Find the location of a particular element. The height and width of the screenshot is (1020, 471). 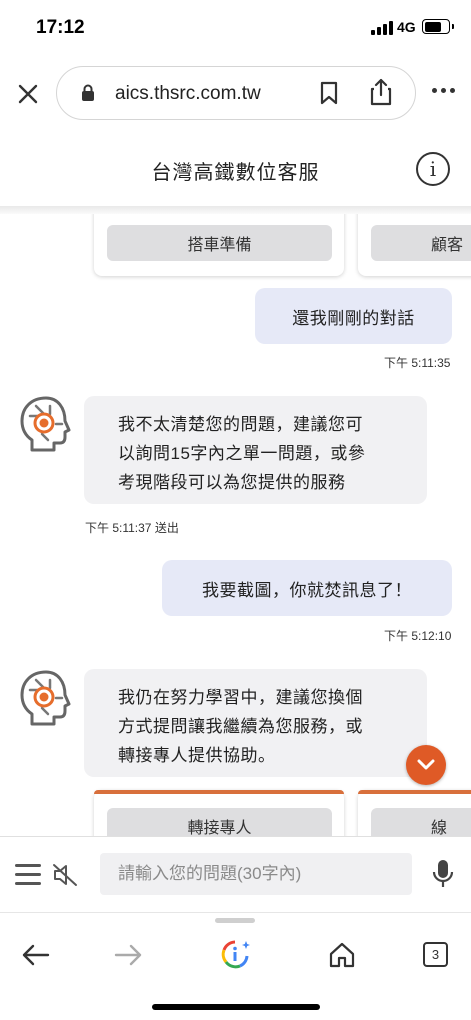

page-title: 台灣高鐵數位客服 is located at coordinates (235, 173).